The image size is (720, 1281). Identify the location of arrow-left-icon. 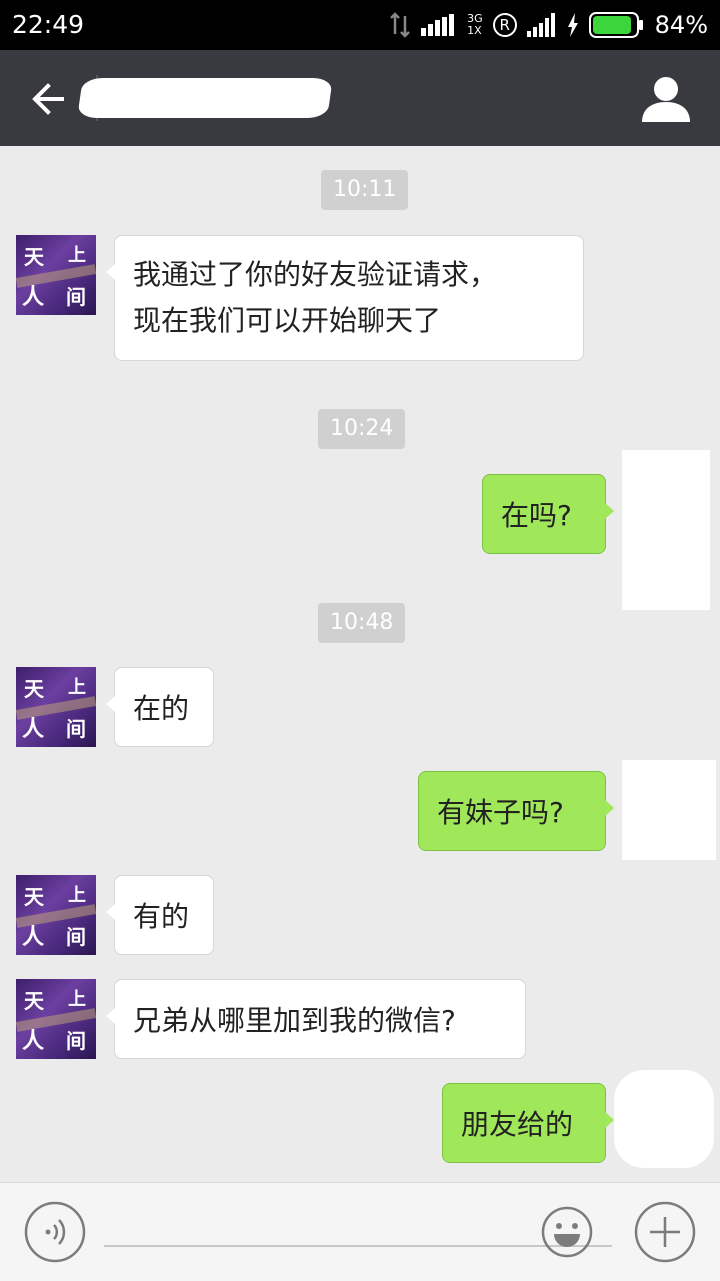
(48, 99).